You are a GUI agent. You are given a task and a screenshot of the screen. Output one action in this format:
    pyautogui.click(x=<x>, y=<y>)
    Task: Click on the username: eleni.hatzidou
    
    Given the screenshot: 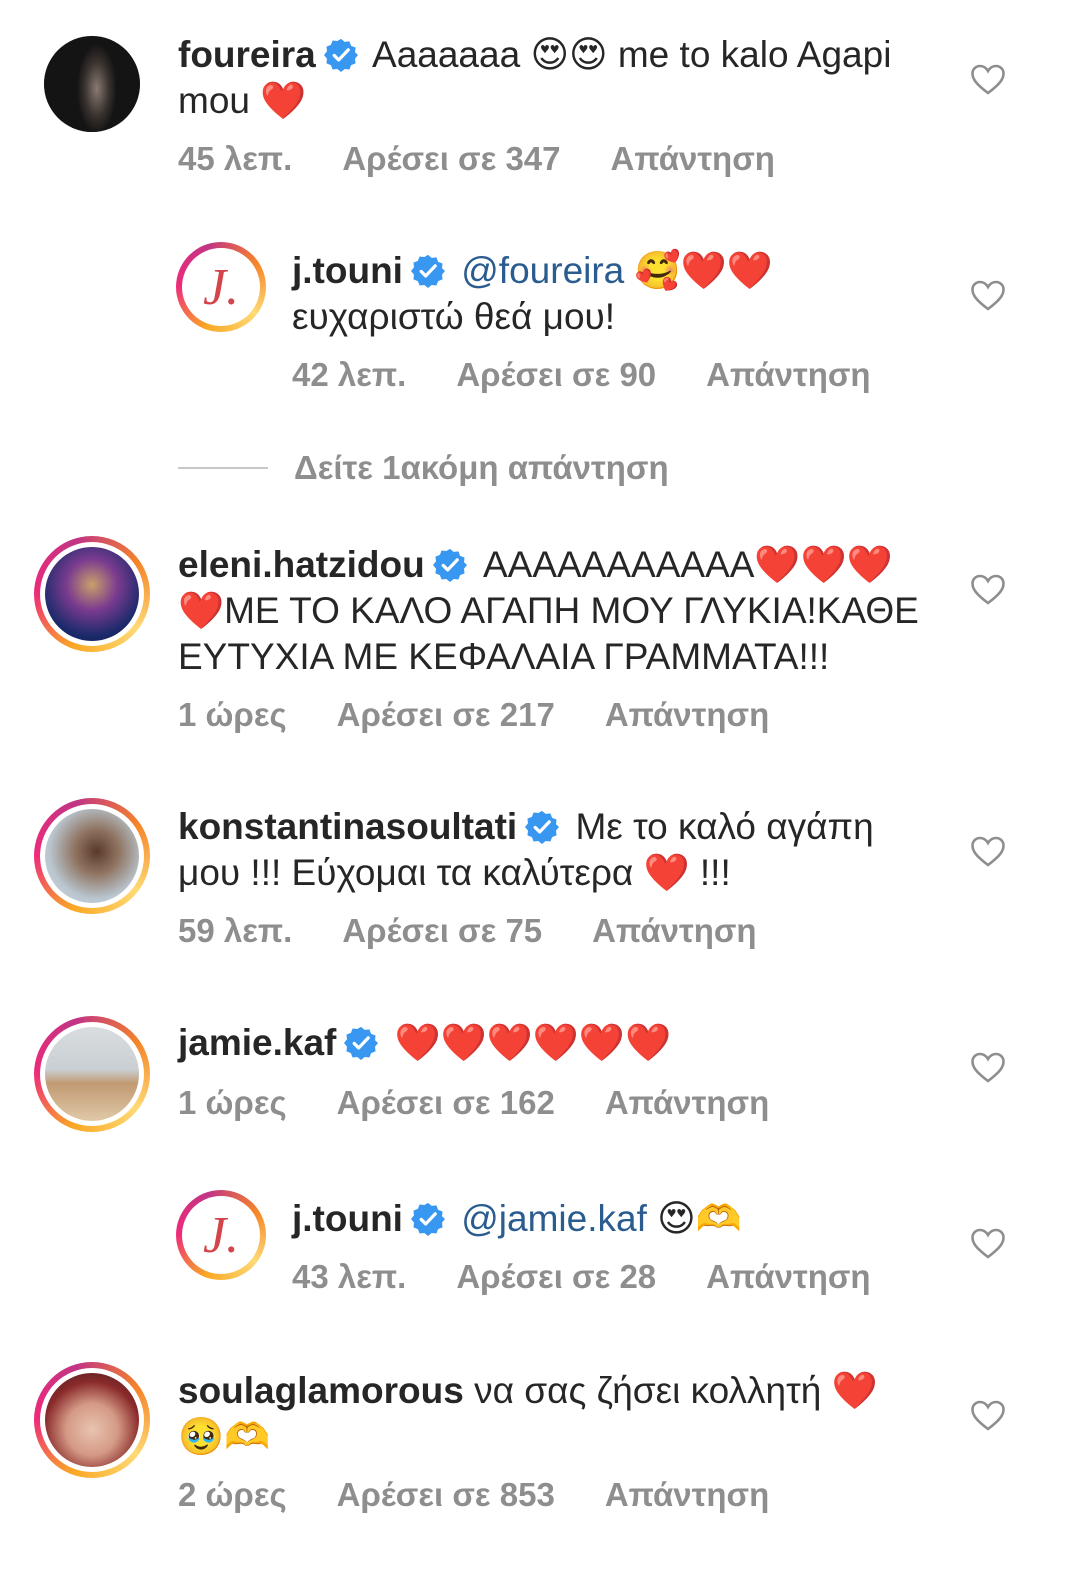 What is the action you would take?
    pyautogui.click(x=301, y=564)
    